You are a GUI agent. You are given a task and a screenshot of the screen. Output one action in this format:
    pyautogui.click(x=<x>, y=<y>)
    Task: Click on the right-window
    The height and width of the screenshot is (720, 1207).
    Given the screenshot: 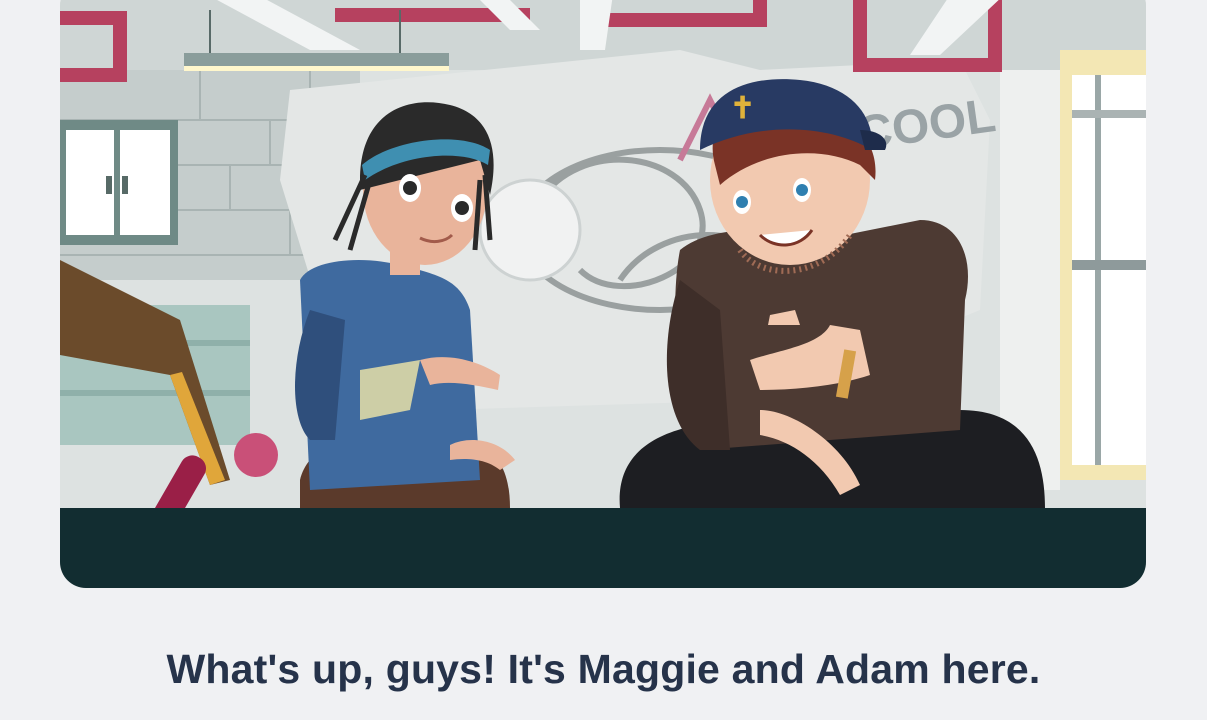 What is the action you would take?
    pyautogui.click(x=1103, y=265)
    